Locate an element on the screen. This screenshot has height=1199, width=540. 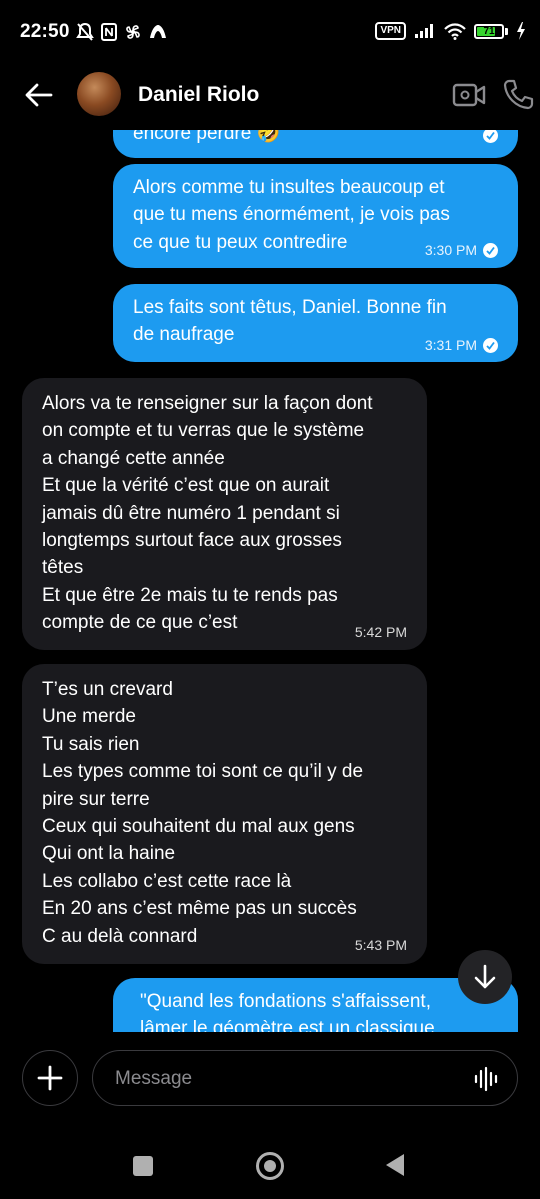
system-indicators: VPN 71 is located at coordinates (450, 31).